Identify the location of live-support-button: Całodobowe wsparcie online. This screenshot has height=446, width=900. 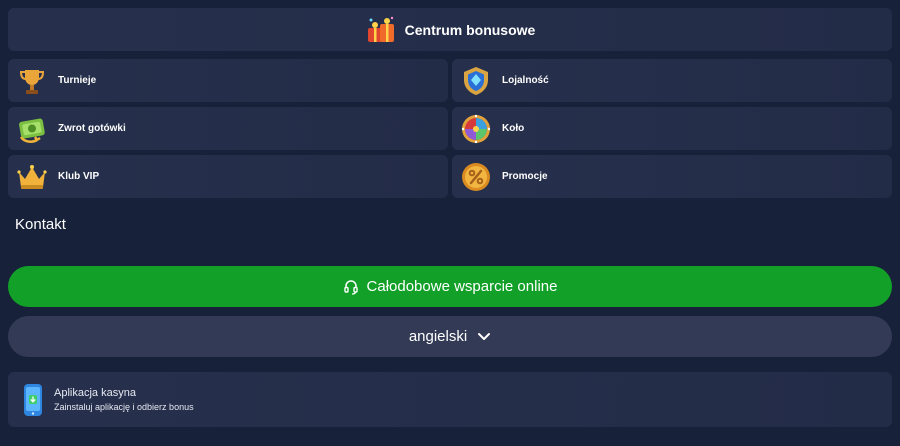
(450, 286).